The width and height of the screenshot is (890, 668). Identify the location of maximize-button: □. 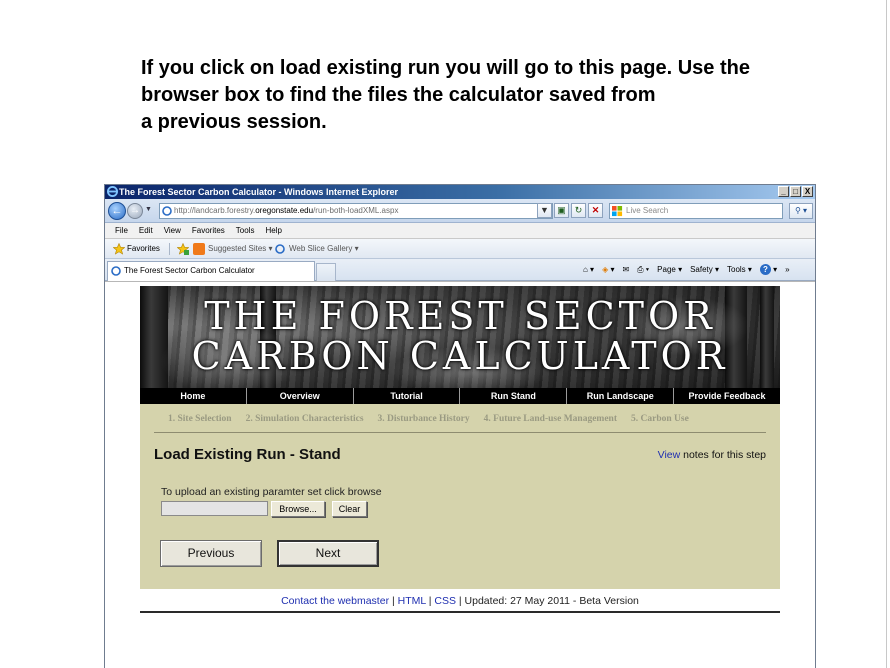
(795, 191).